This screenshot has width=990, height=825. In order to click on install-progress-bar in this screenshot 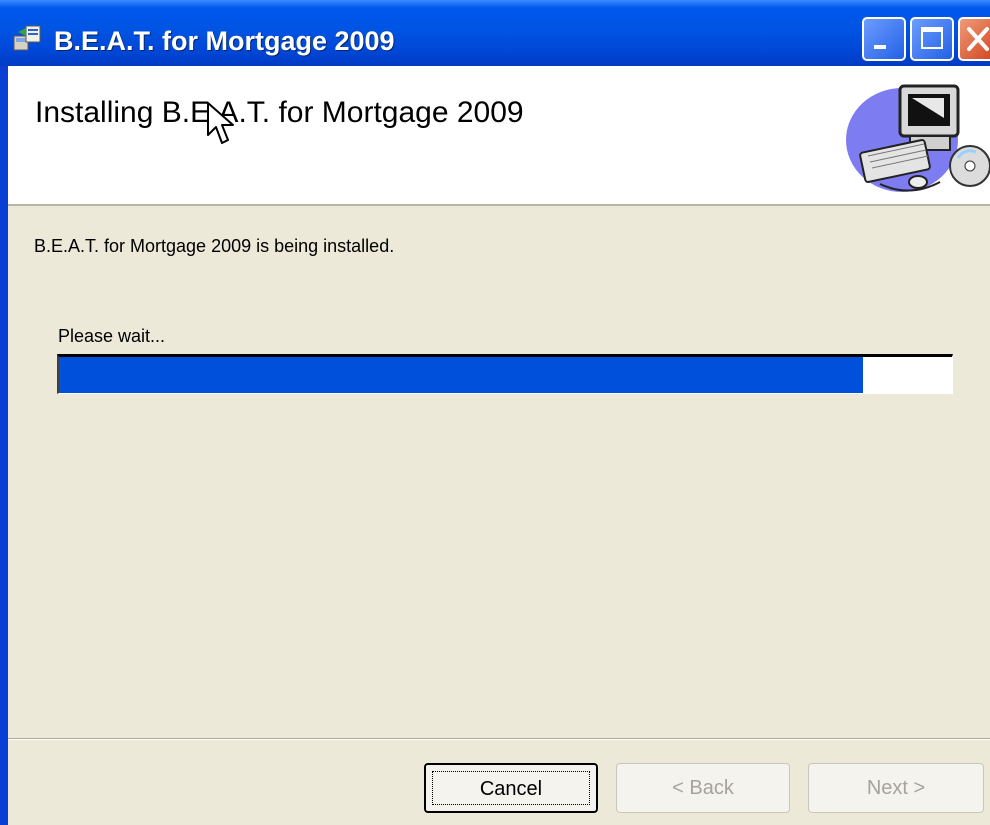, I will do `click(505, 374)`.